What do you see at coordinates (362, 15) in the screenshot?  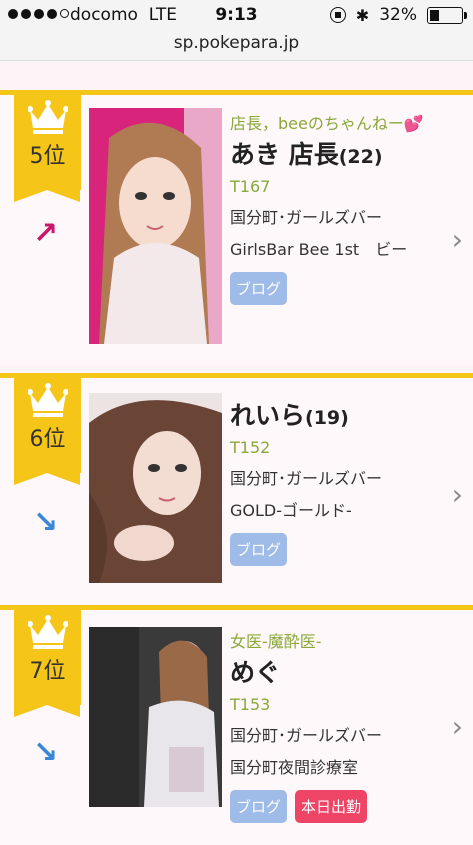 I see `bluetooth-icon: ✱` at bounding box center [362, 15].